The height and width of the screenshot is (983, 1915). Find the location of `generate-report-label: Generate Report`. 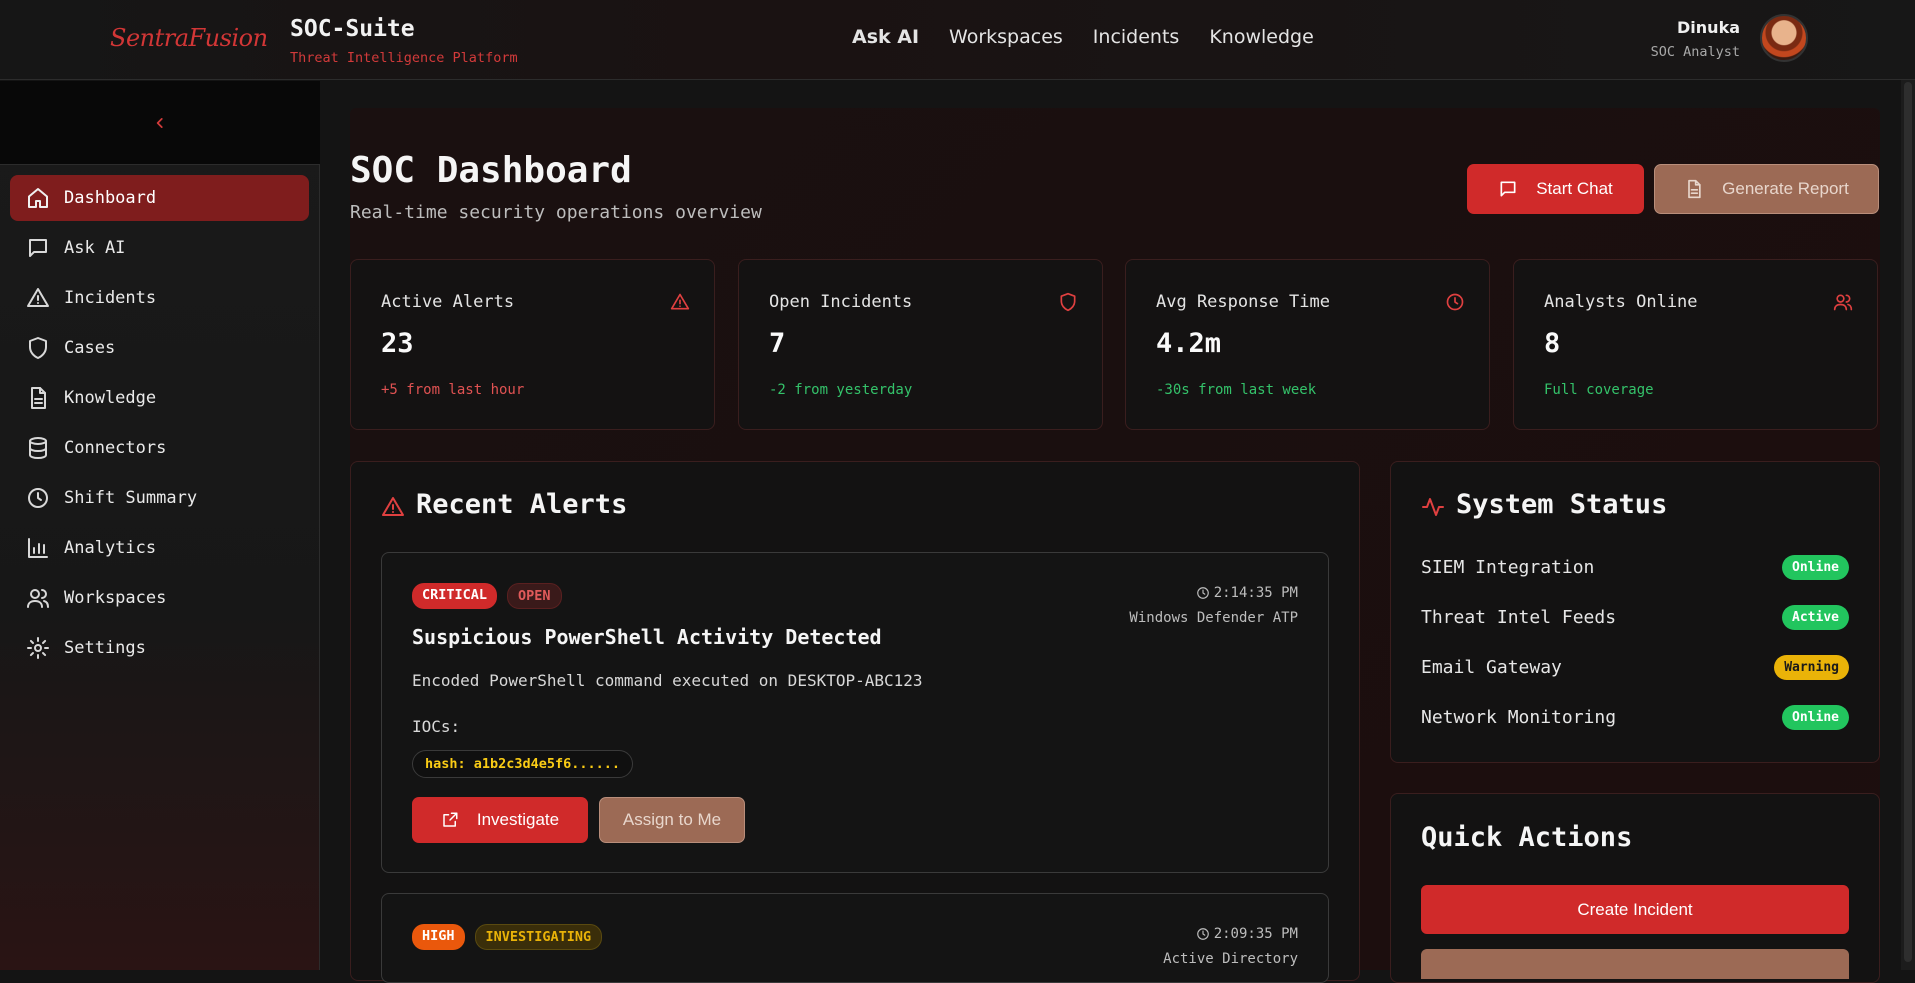

generate-report-label: Generate Report is located at coordinates (1785, 188).